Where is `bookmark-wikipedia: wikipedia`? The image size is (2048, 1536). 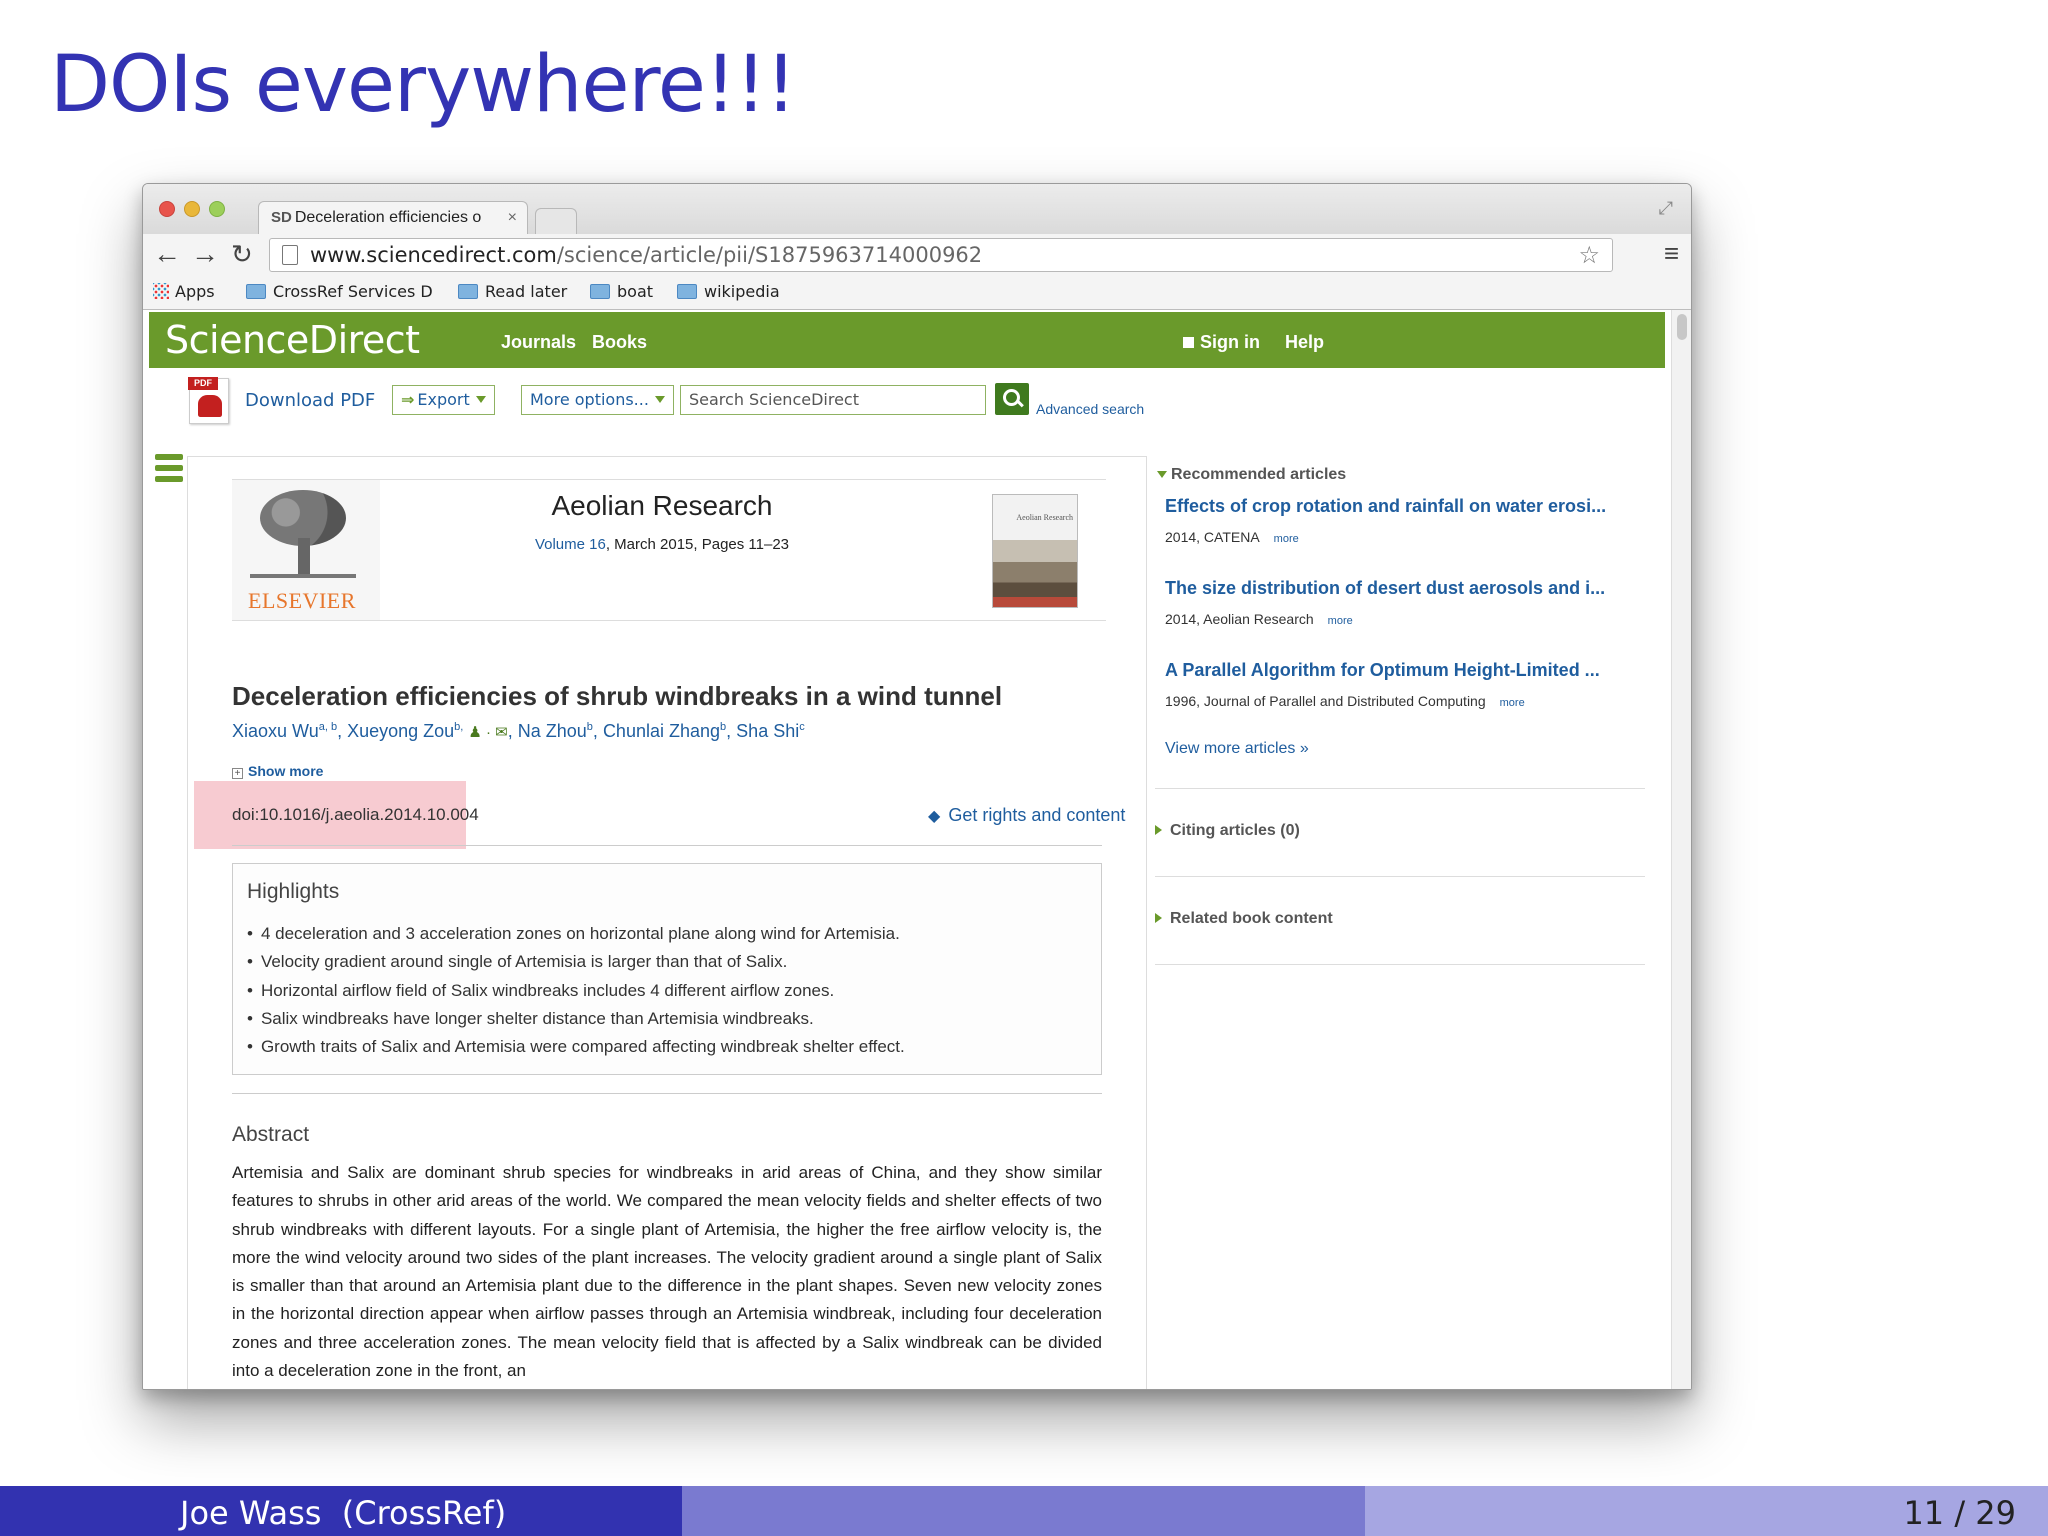 bookmark-wikipedia: wikipedia is located at coordinates (728, 292).